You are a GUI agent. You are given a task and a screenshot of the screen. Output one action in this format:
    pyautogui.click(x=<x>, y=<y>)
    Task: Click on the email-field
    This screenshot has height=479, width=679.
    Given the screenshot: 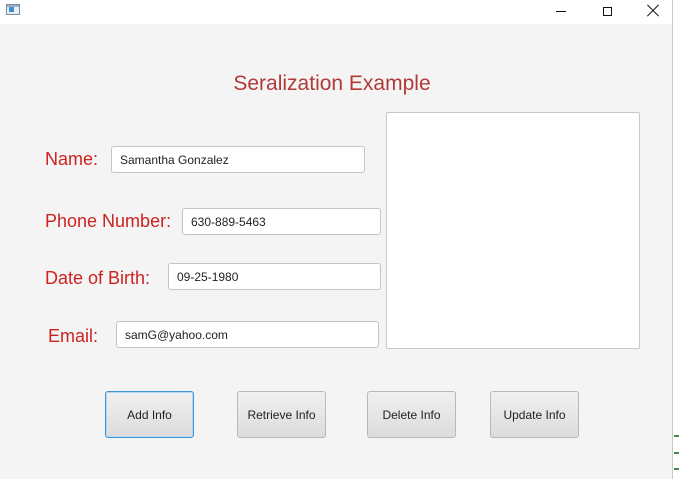 What is the action you would take?
    pyautogui.click(x=247, y=334)
    